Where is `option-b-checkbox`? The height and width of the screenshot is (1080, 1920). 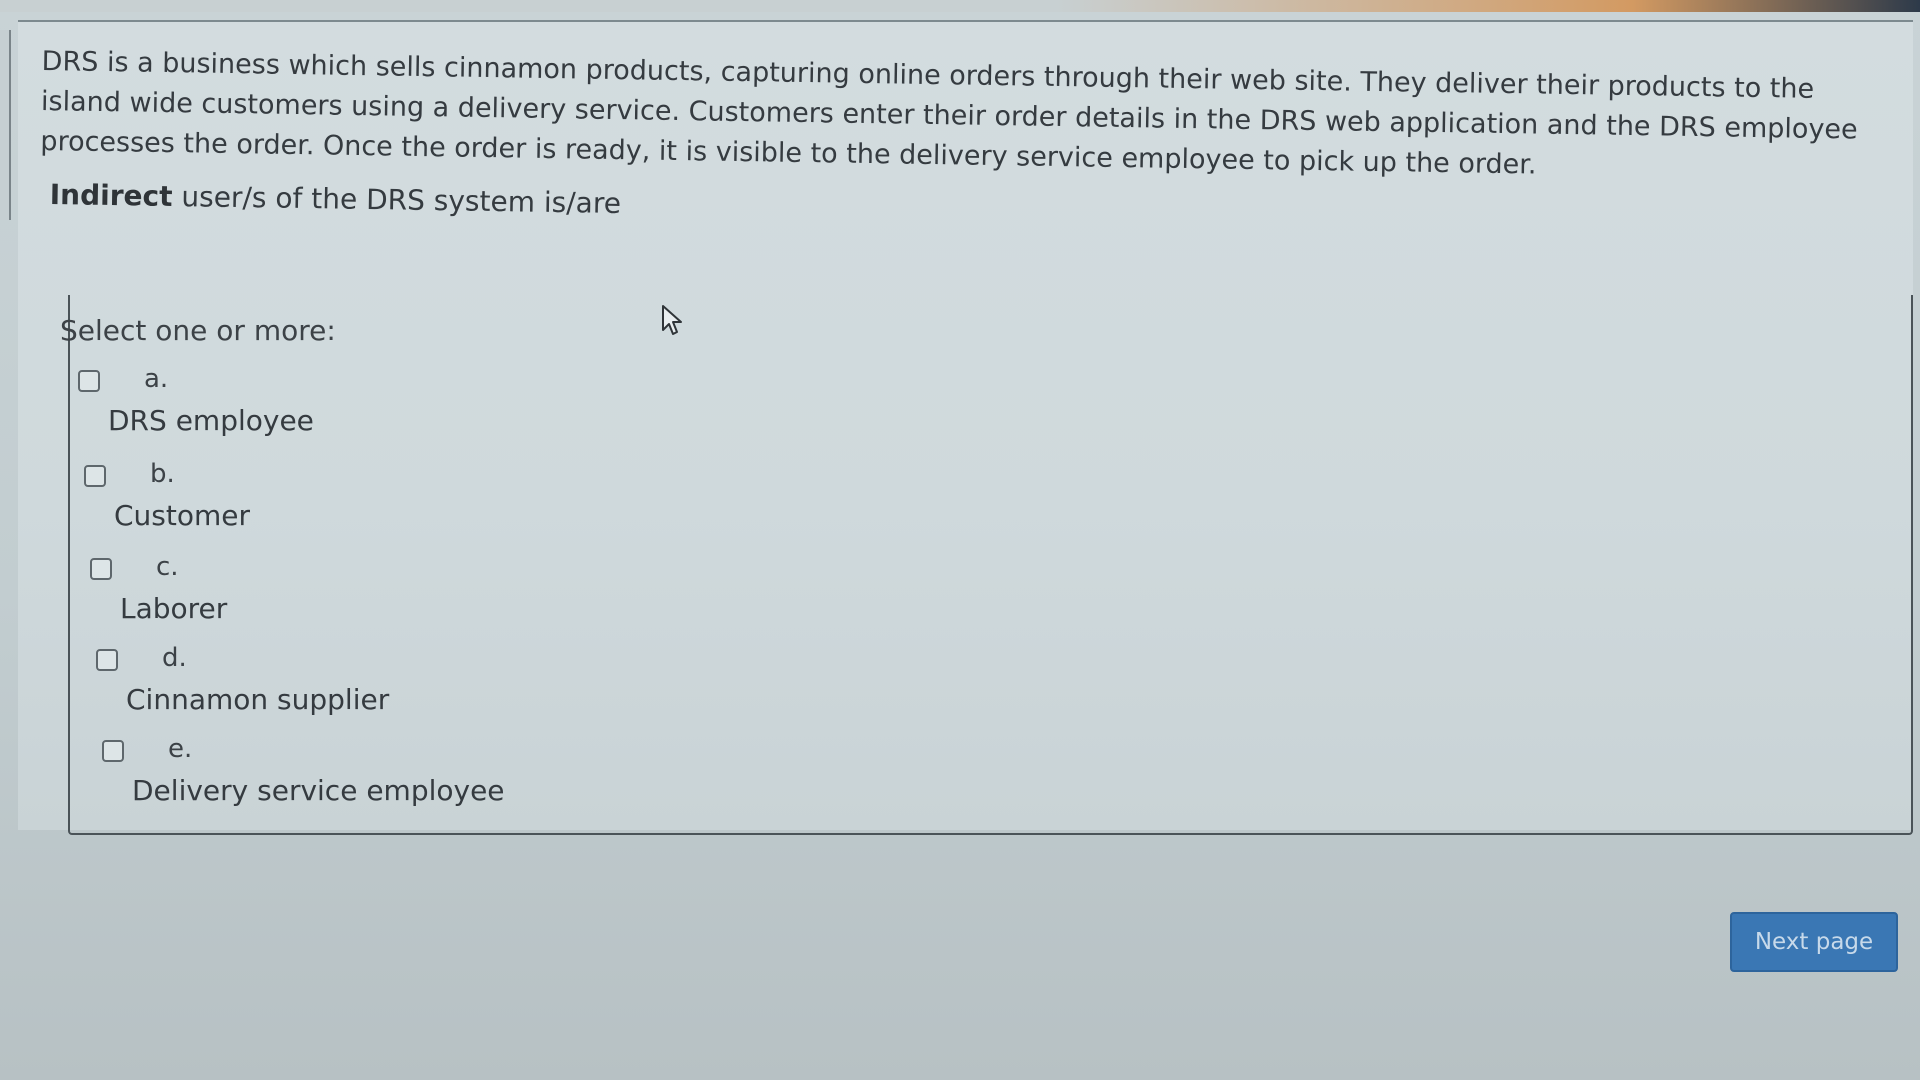
option-b-checkbox is located at coordinates (95, 476).